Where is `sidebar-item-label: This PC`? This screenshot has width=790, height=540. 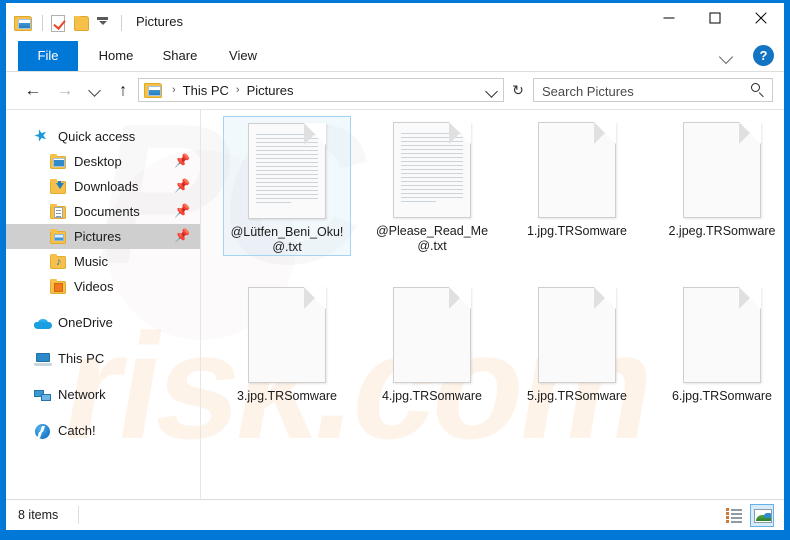
sidebar-item-label: This PC is located at coordinates (81, 358).